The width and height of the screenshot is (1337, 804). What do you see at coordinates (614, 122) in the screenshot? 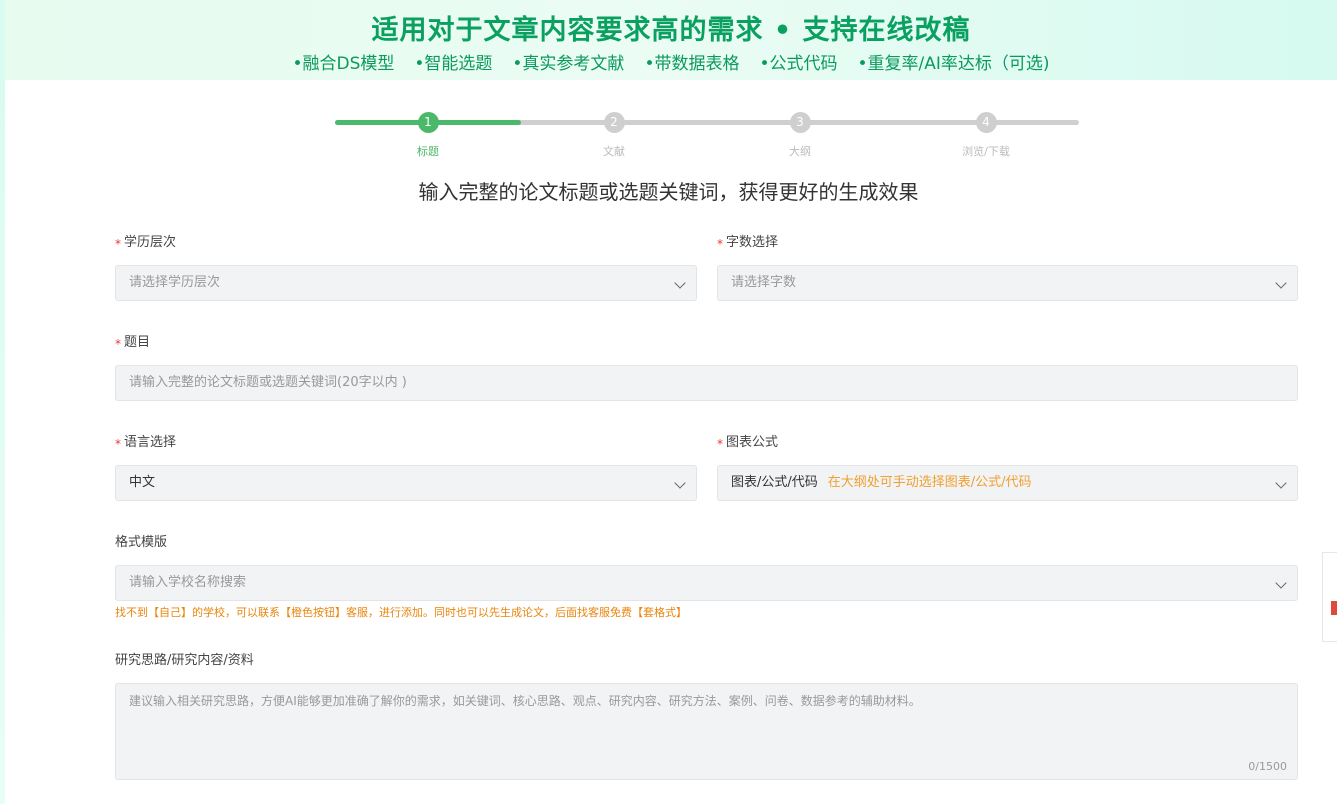
I see `step-number: 2` at bounding box center [614, 122].